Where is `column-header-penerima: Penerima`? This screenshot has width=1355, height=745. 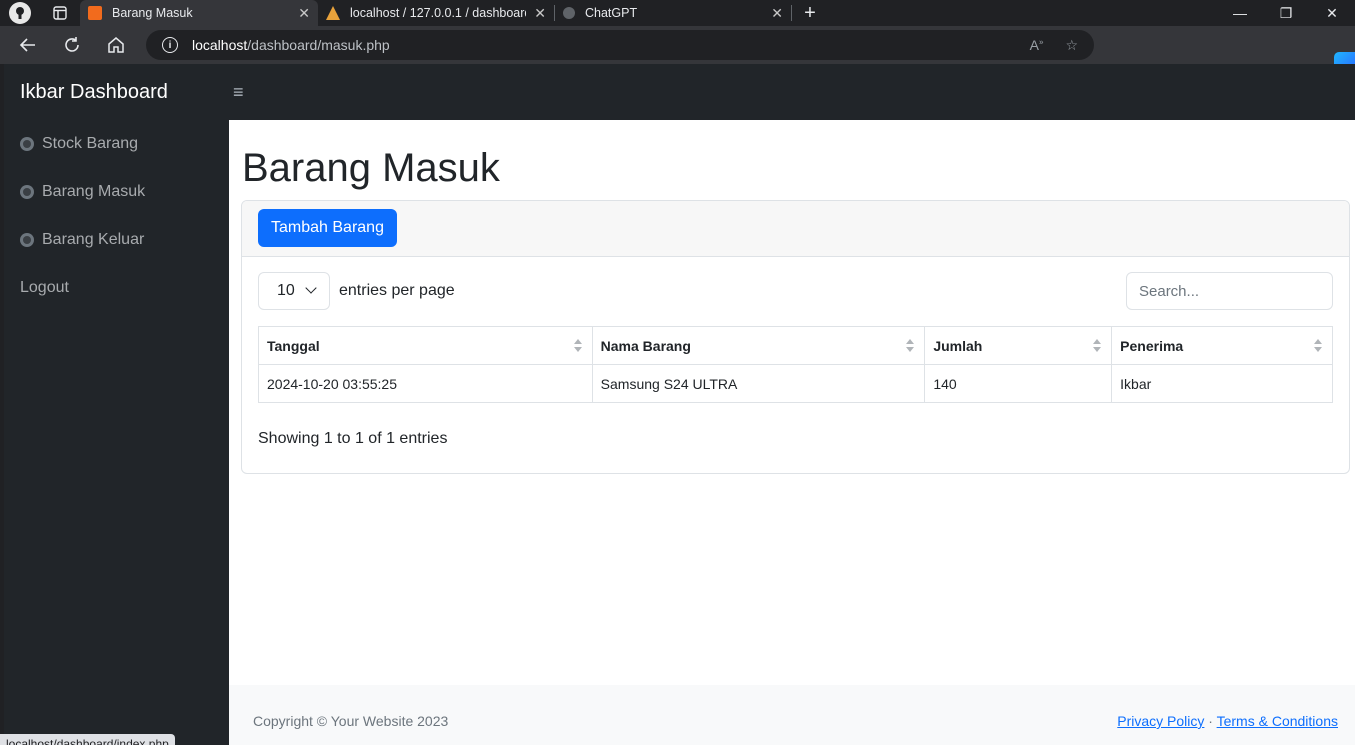 column-header-penerima: Penerima is located at coordinates (1222, 345).